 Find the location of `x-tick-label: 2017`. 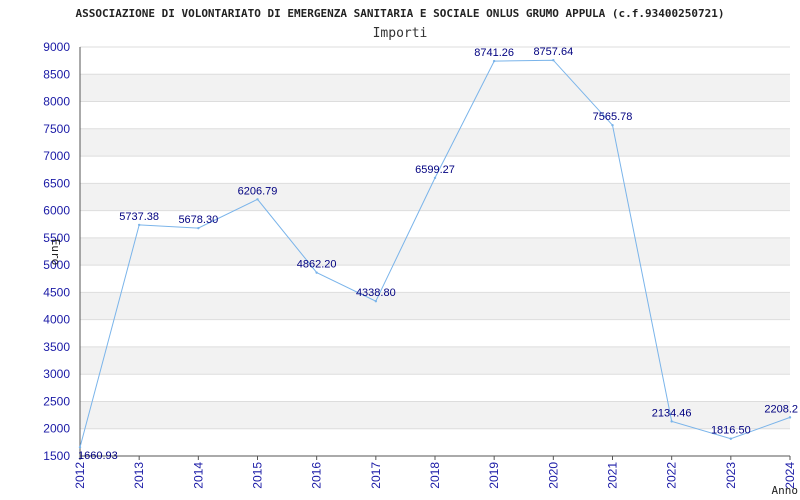

x-tick-label: 2017 is located at coordinates (376, 475).